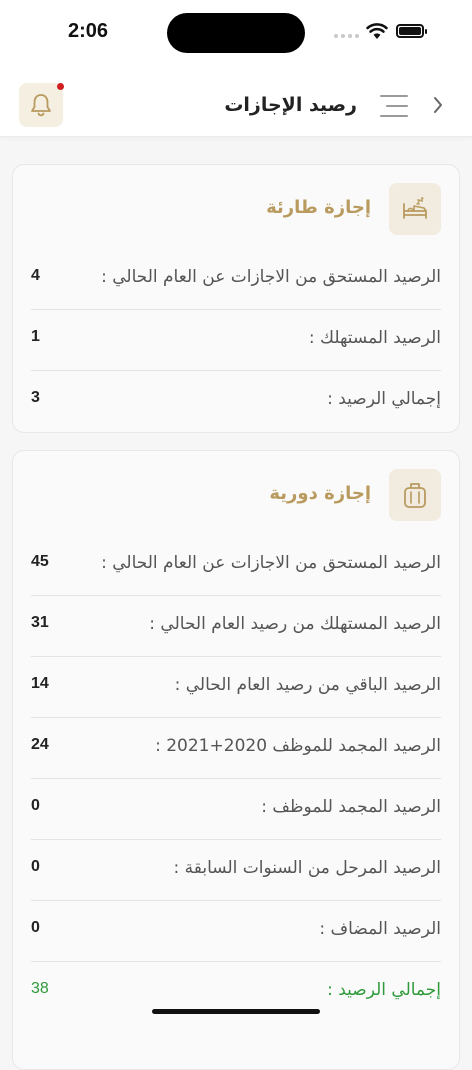  I want to click on balance-row: الرصيد المضاف : 0, so click(236, 930).